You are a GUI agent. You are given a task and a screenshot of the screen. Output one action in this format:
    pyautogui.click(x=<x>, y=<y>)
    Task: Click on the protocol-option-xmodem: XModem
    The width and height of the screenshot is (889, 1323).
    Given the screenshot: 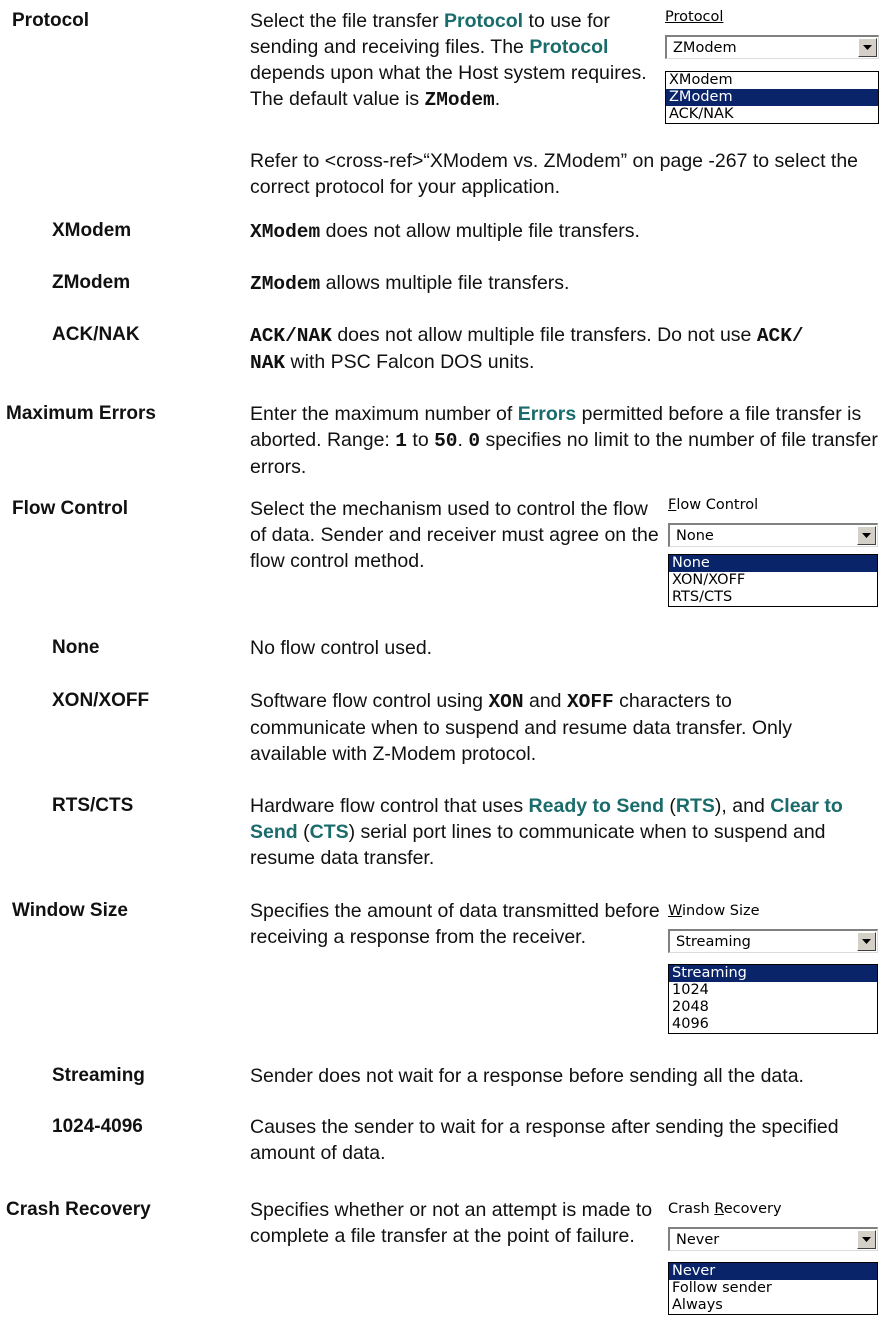 What is the action you would take?
    pyautogui.click(x=772, y=80)
    